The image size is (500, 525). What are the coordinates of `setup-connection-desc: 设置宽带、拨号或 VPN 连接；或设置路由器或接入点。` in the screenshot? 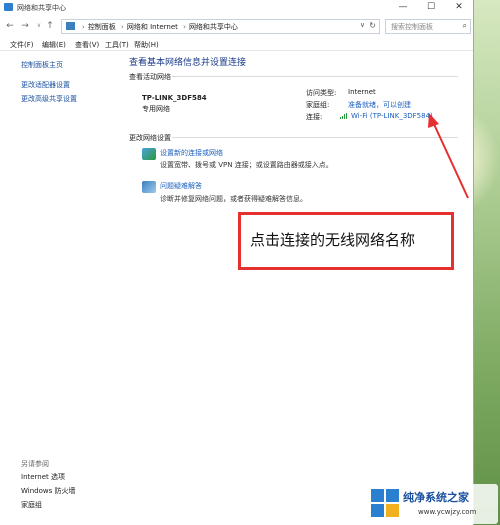 It's located at (246, 165).